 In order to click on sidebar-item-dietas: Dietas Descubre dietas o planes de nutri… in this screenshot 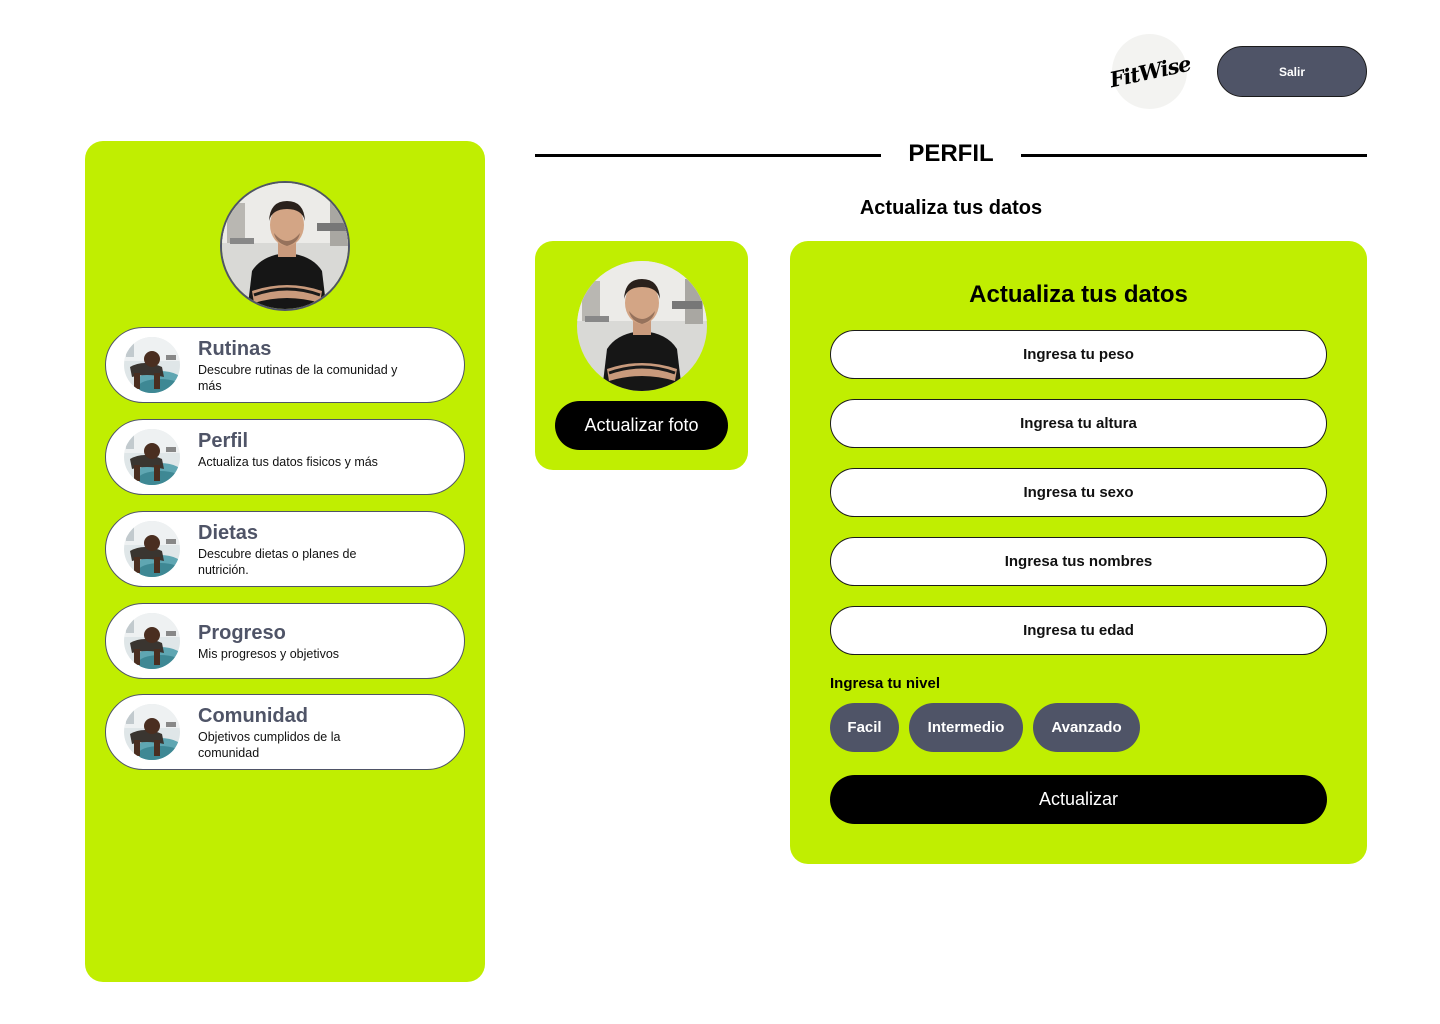, I will do `click(285, 549)`.